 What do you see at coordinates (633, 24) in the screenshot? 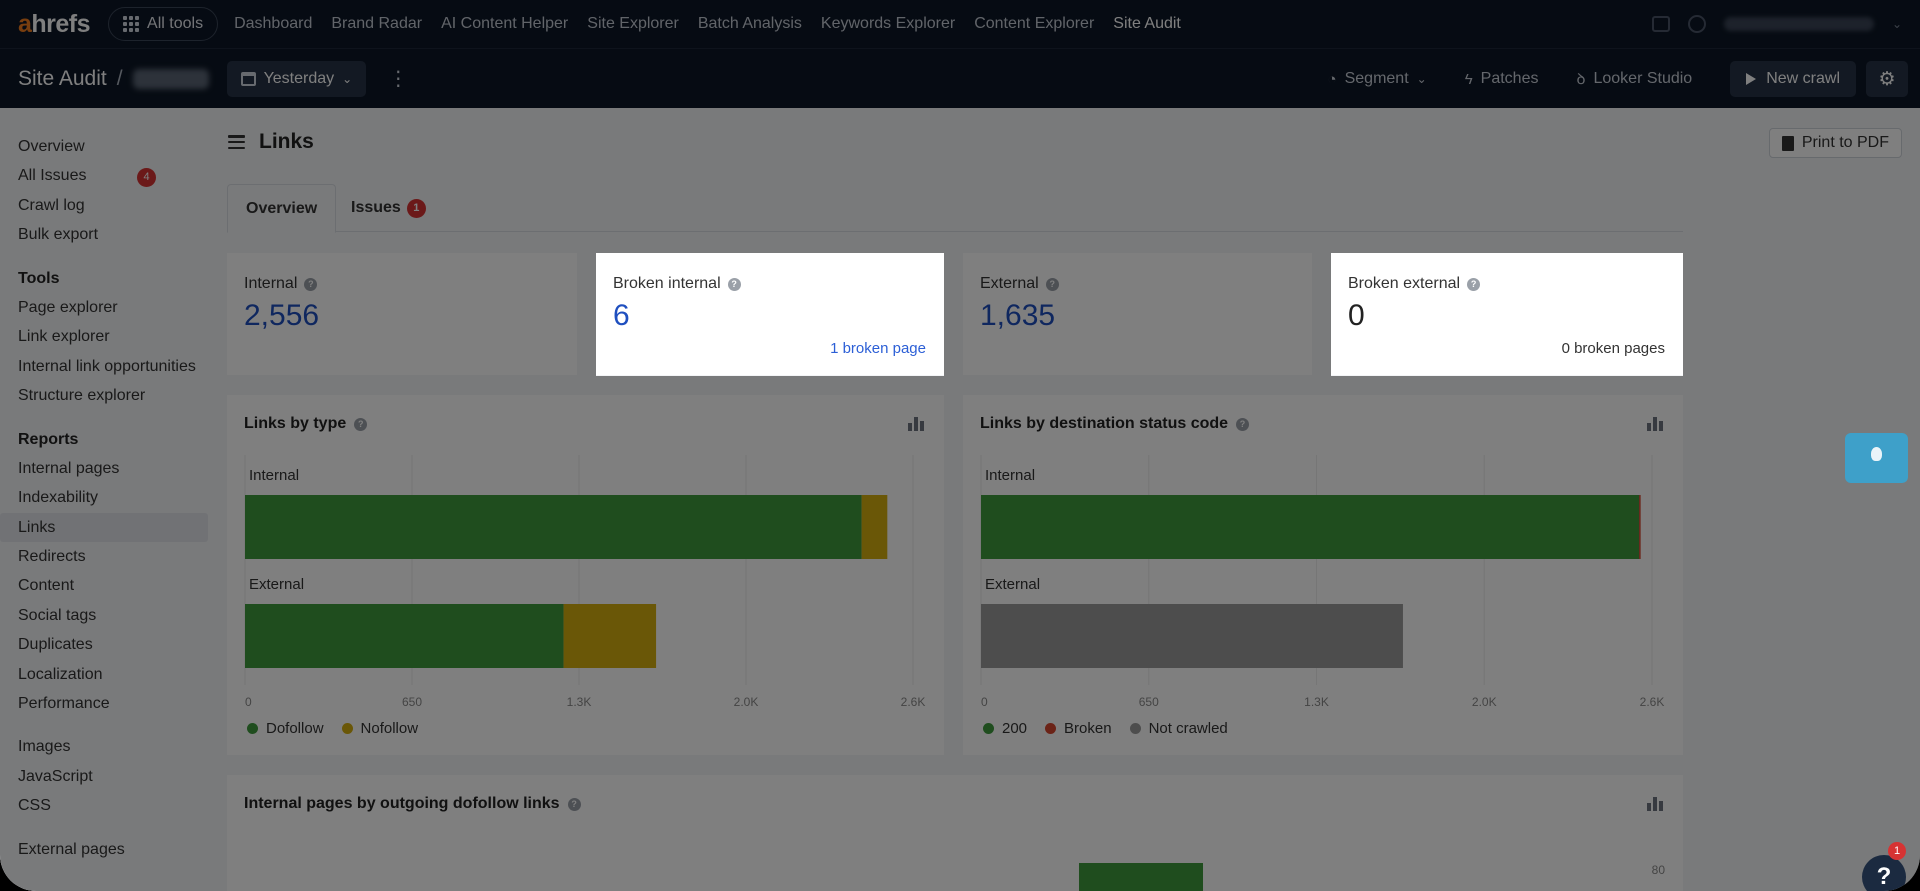
I see `nav-link-site-explorer: Site Explorer` at bounding box center [633, 24].